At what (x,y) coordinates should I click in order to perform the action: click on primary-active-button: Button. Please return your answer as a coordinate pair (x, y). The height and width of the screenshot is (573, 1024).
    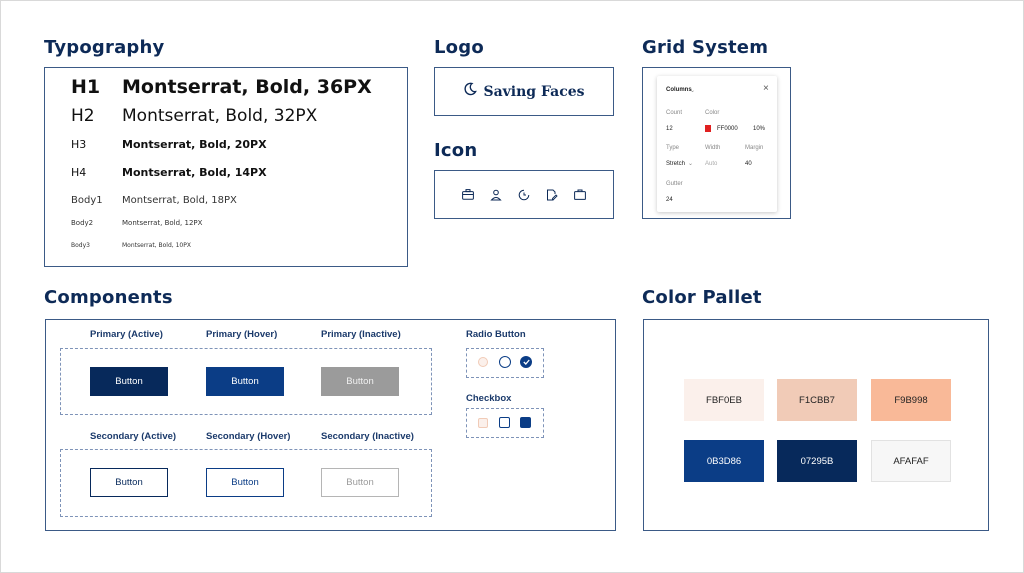
    Looking at the image, I should click on (129, 381).